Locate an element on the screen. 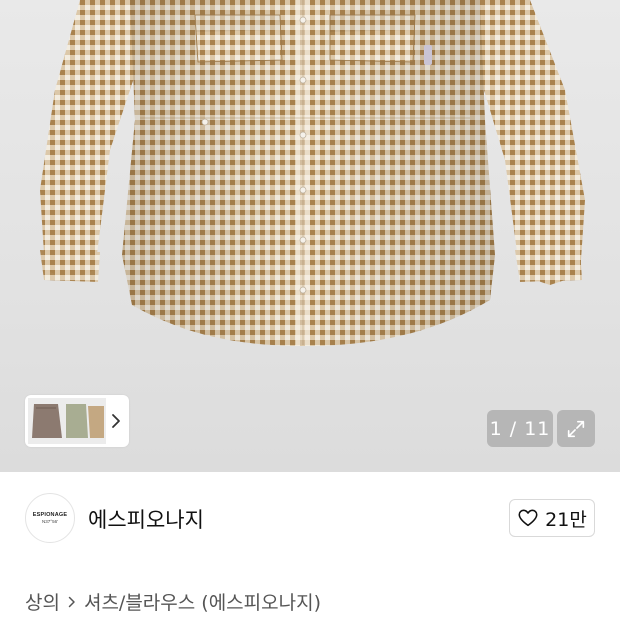 This screenshot has width=620, height=620. brand-row: ESPIONAGE N37°56' 에스피오나지 21만 is located at coordinates (310, 518).